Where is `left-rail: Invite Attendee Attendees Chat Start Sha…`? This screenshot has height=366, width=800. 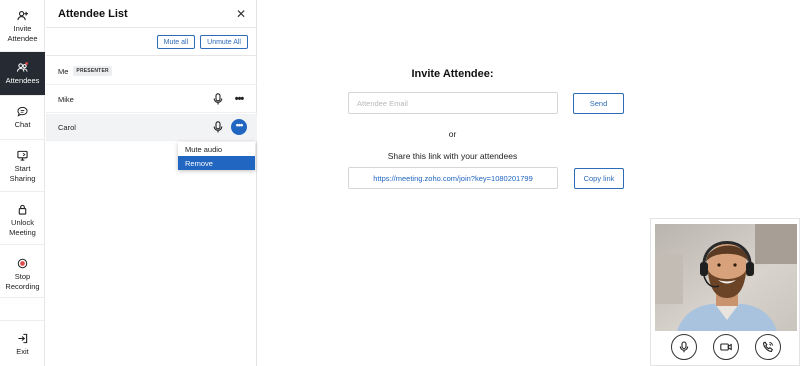 left-rail: Invite Attendee Attendees Chat Start Sha… is located at coordinates (22, 183).